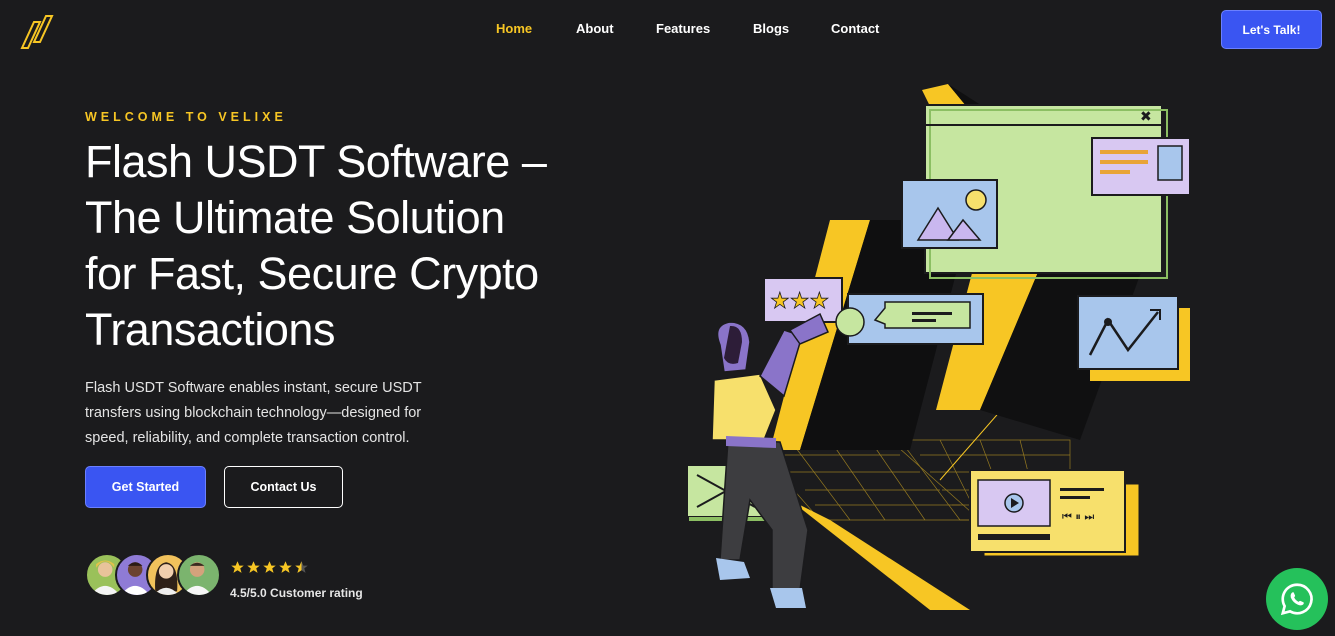 This screenshot has width=1335, height=636. I want to click on hero-title-line: for Fast, Secure Crypto, so click(312, 273).